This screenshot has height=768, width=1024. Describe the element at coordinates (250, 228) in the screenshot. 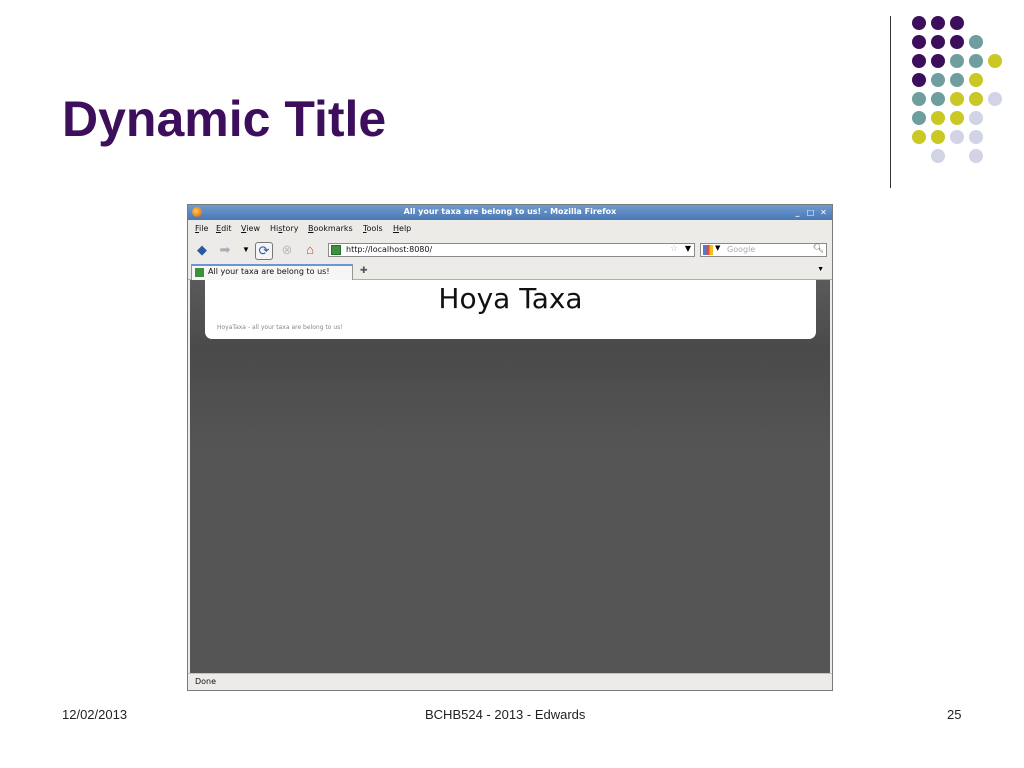

I see `menu-view: View` at that location.